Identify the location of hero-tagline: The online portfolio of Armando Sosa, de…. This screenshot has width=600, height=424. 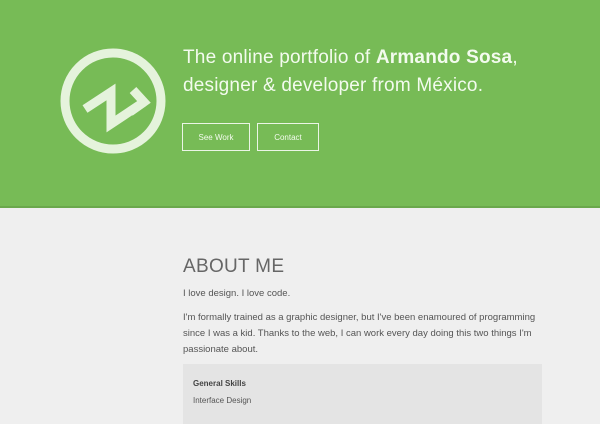
(383, 72).